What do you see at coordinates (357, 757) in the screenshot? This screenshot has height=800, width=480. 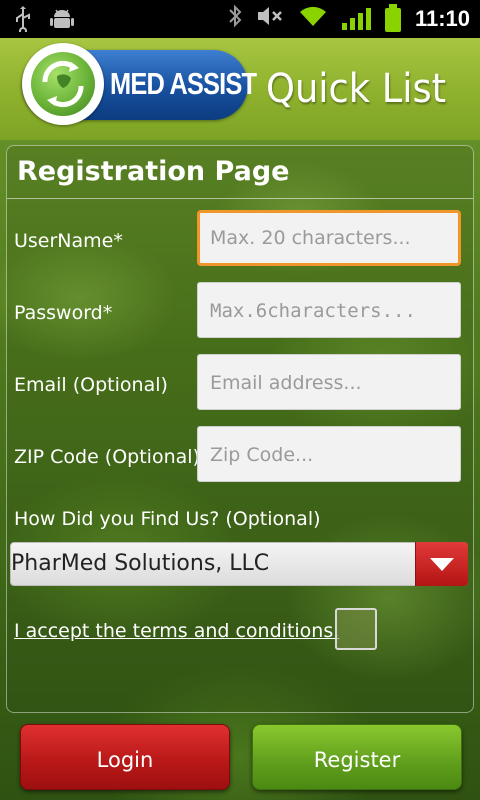 I see `register-button: Register` at bounding box center [357, 757].